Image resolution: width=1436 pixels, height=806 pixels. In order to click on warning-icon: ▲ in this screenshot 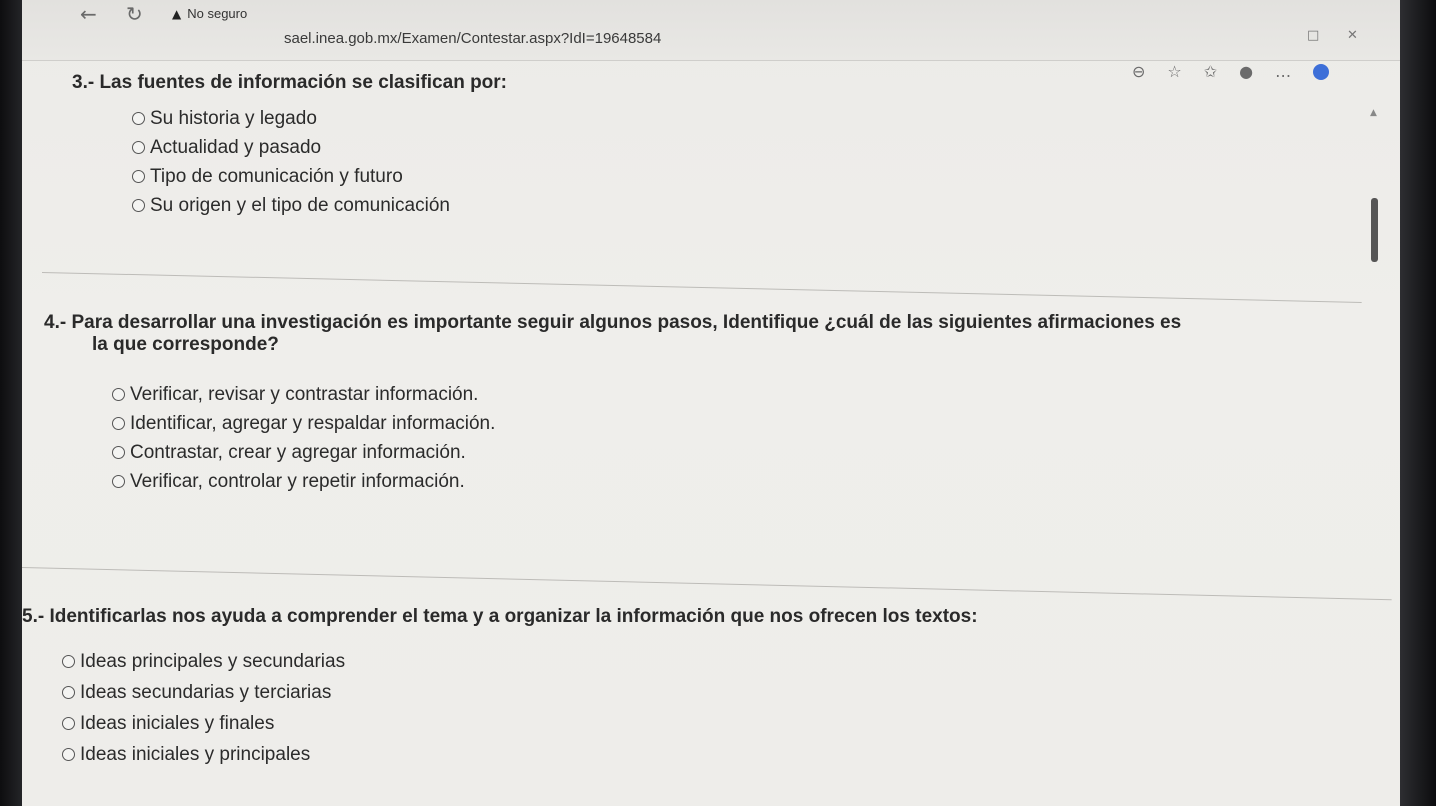, I will do `click(177, 13)`.